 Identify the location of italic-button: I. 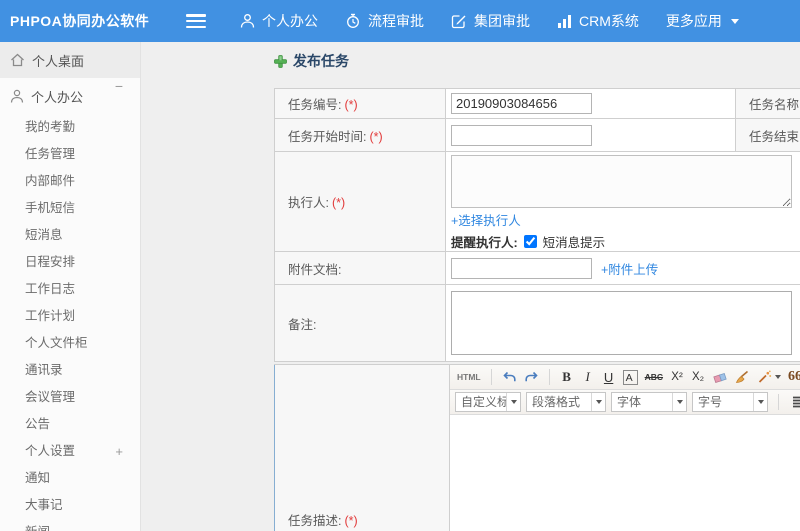
(588, 377).